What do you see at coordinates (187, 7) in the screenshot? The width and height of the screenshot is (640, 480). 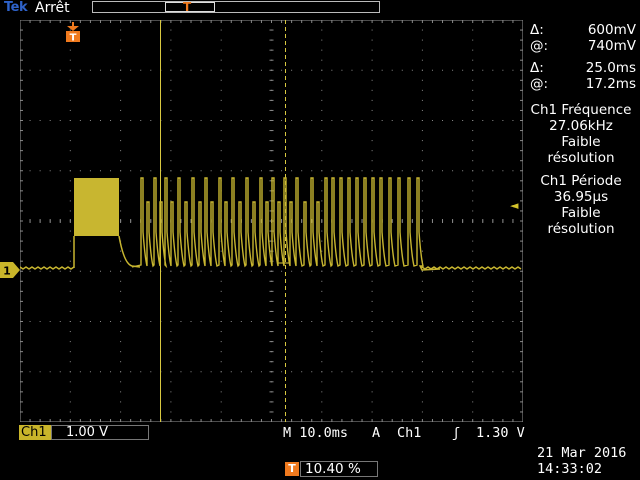 I see `record-trigger-marker: T` at bounding box center [187, 7].